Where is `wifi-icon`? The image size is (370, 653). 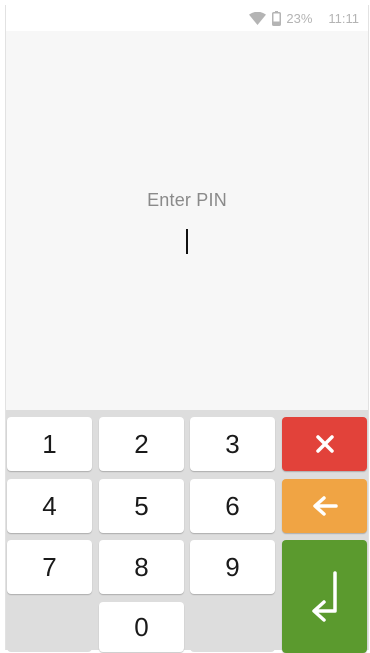 wifi-icon is located at coordinates (258, 18).